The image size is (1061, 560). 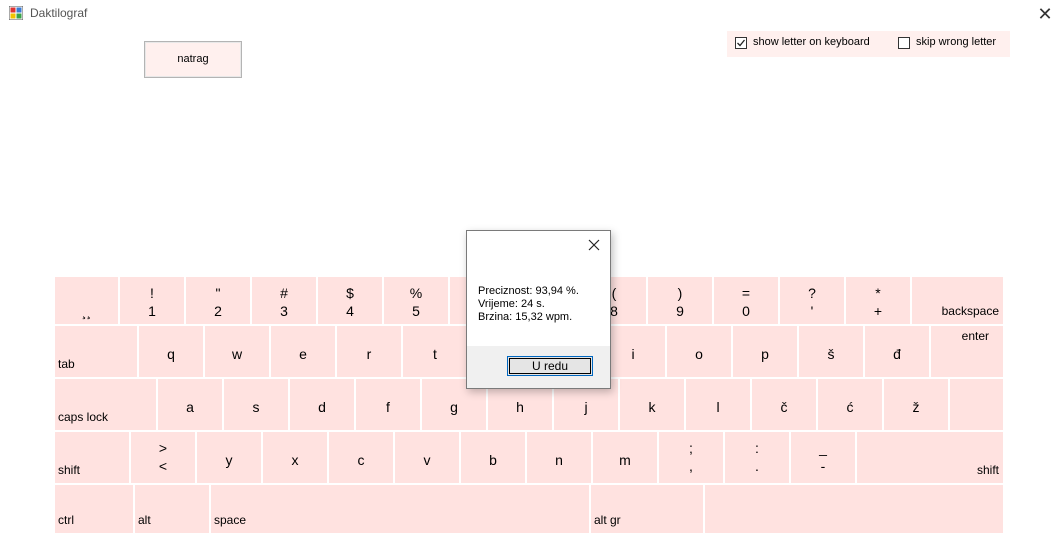 I want to click on time-line: Vrijeme: 24 s., so click(x=511, y=304).